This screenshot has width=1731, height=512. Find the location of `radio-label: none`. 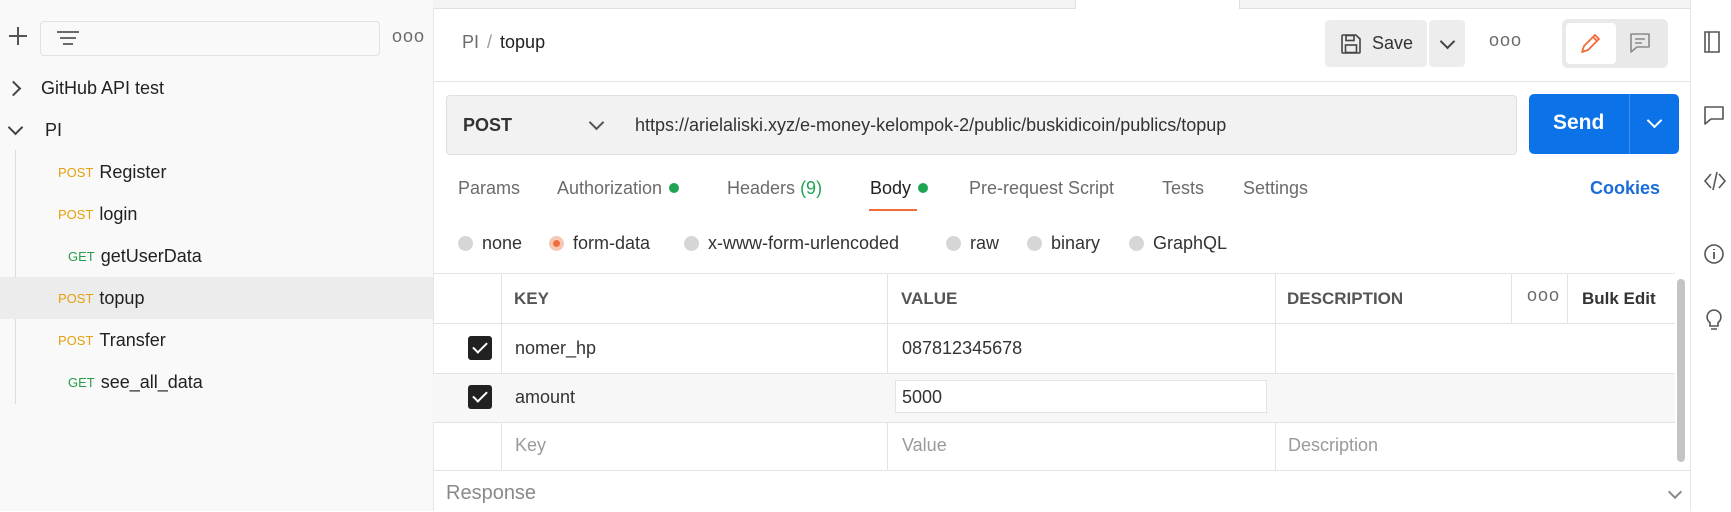

radio-label: none is located at coordinates (502, 243).